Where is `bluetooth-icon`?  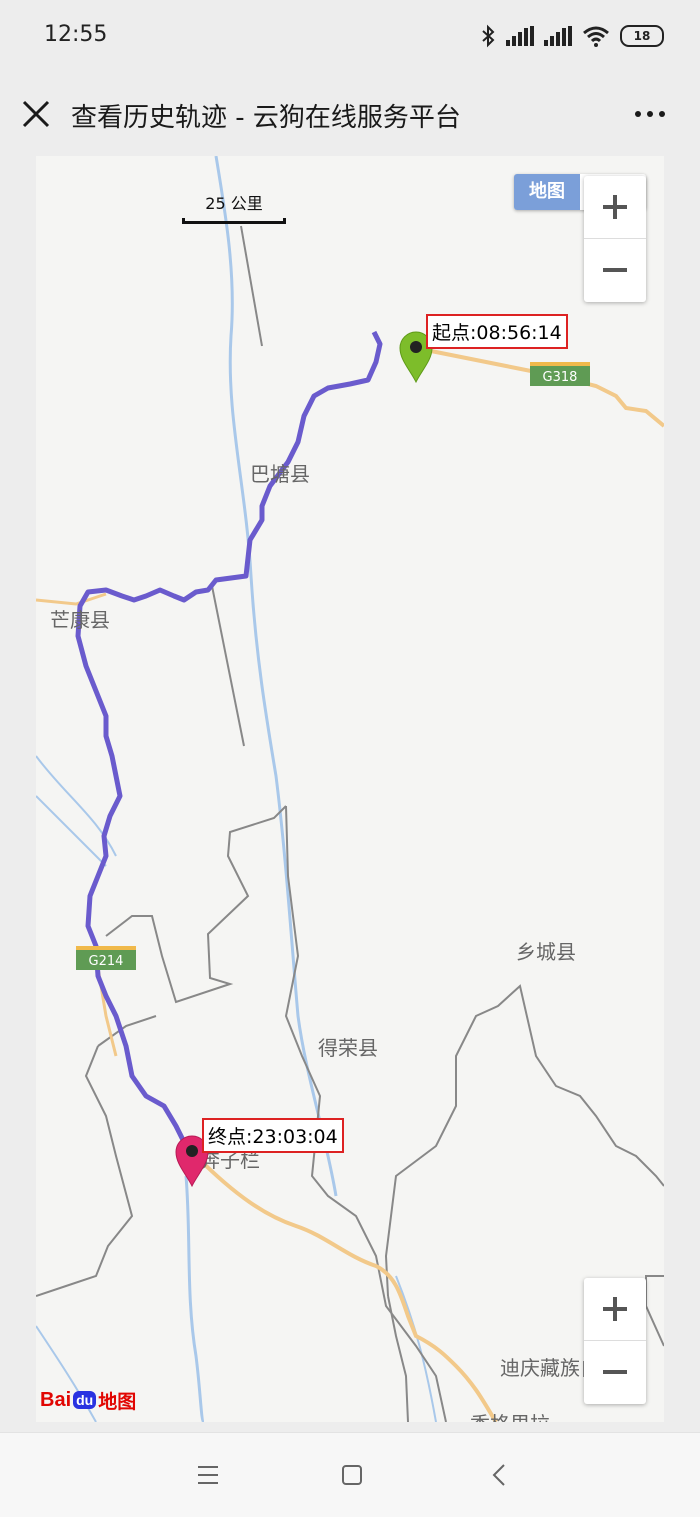 bluetooth-icon is located at coordinates (488, 36).